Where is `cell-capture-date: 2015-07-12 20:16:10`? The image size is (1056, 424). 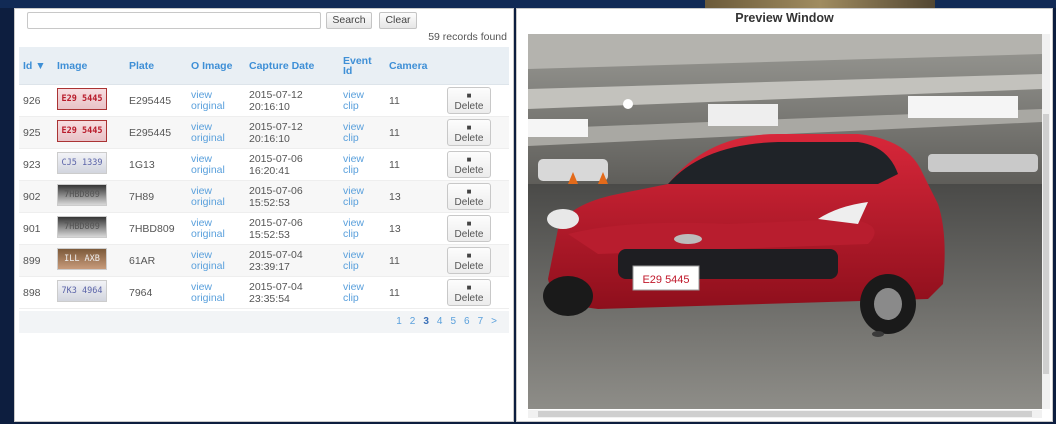 cell-capture-date: 2015-07-12 20:16:10 is located at coordinates (292, 100).